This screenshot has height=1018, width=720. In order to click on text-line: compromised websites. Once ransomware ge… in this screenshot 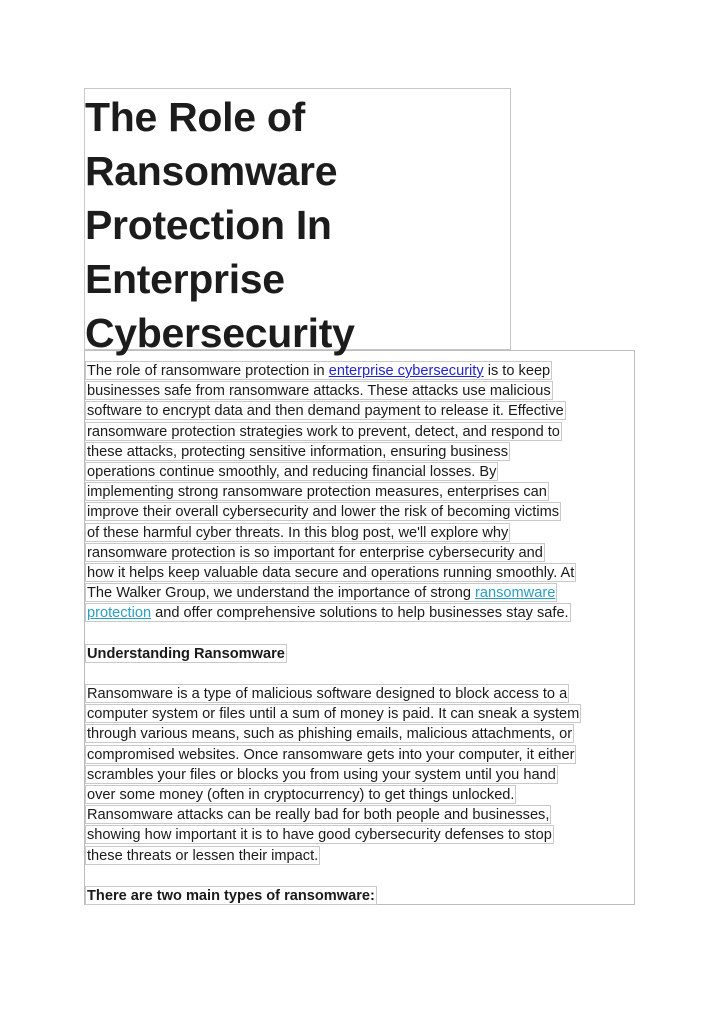, I will do `click(359, 754)`.